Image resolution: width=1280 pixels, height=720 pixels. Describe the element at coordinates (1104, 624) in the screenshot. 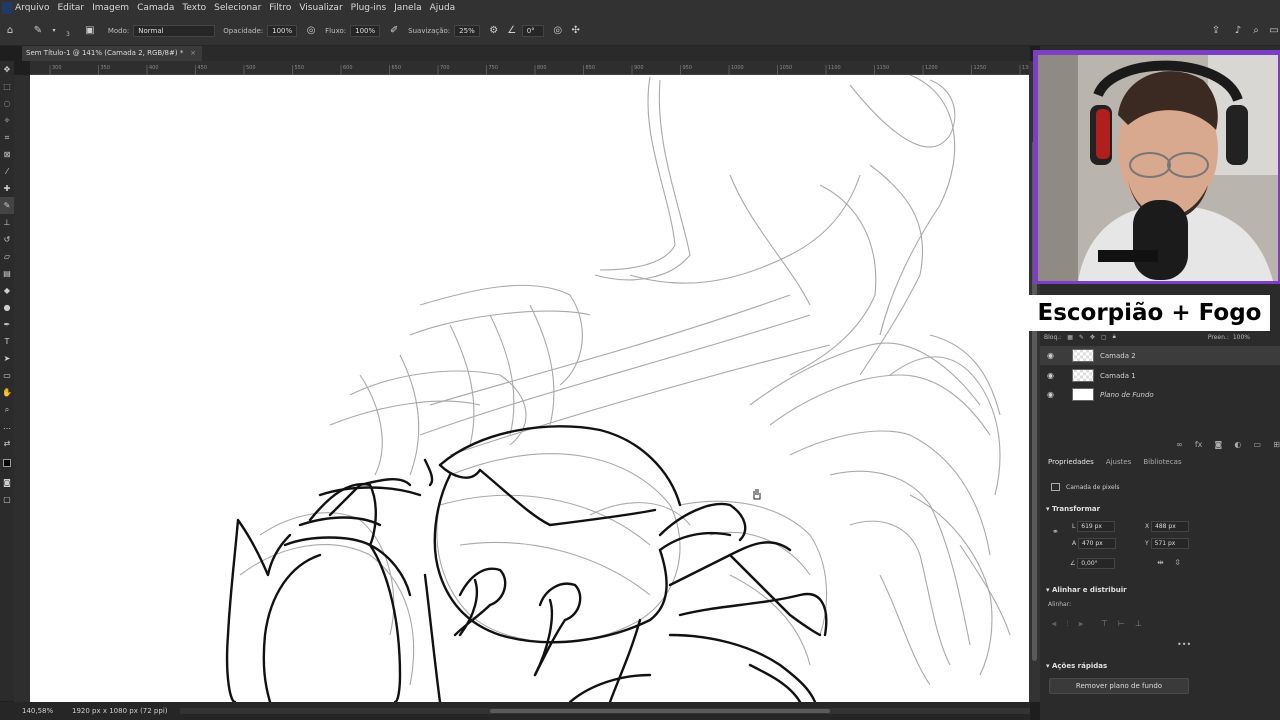

I see `align-top-icon: ⊤` at that location.